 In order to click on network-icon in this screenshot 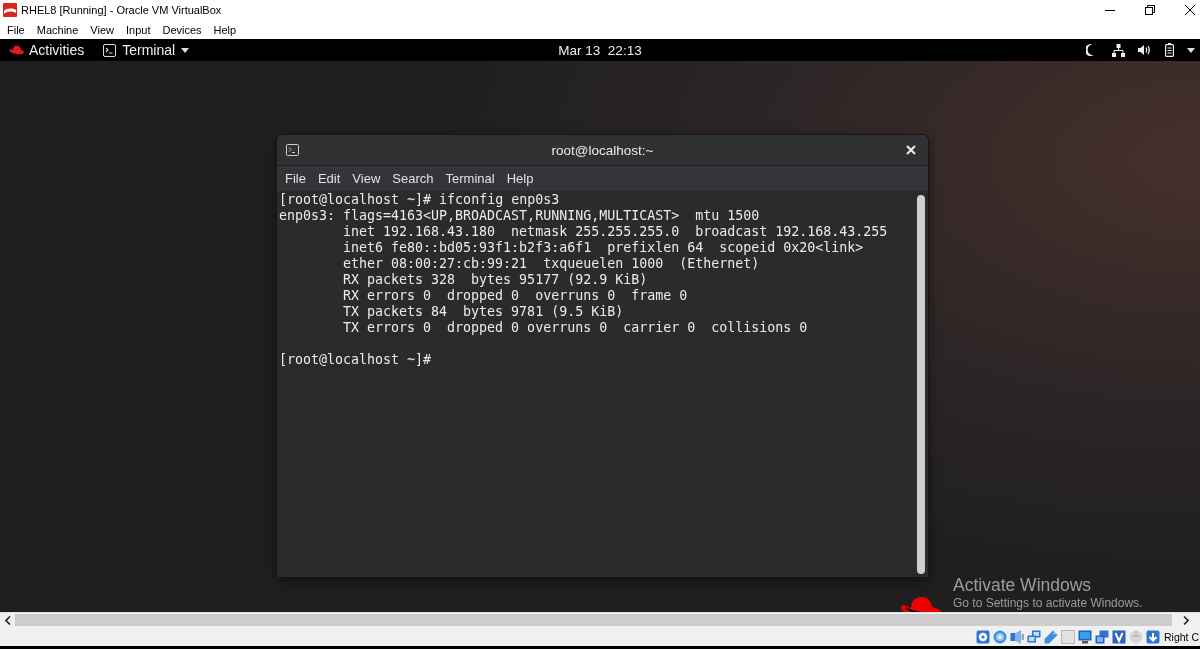, I will do `click(1118, 50)`.